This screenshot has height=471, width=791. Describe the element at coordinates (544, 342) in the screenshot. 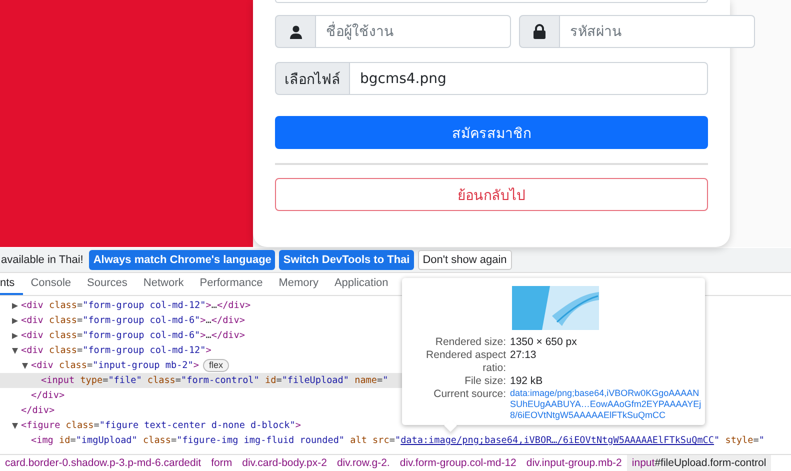

I see `info-value: 1350 × 650 px` at that location.